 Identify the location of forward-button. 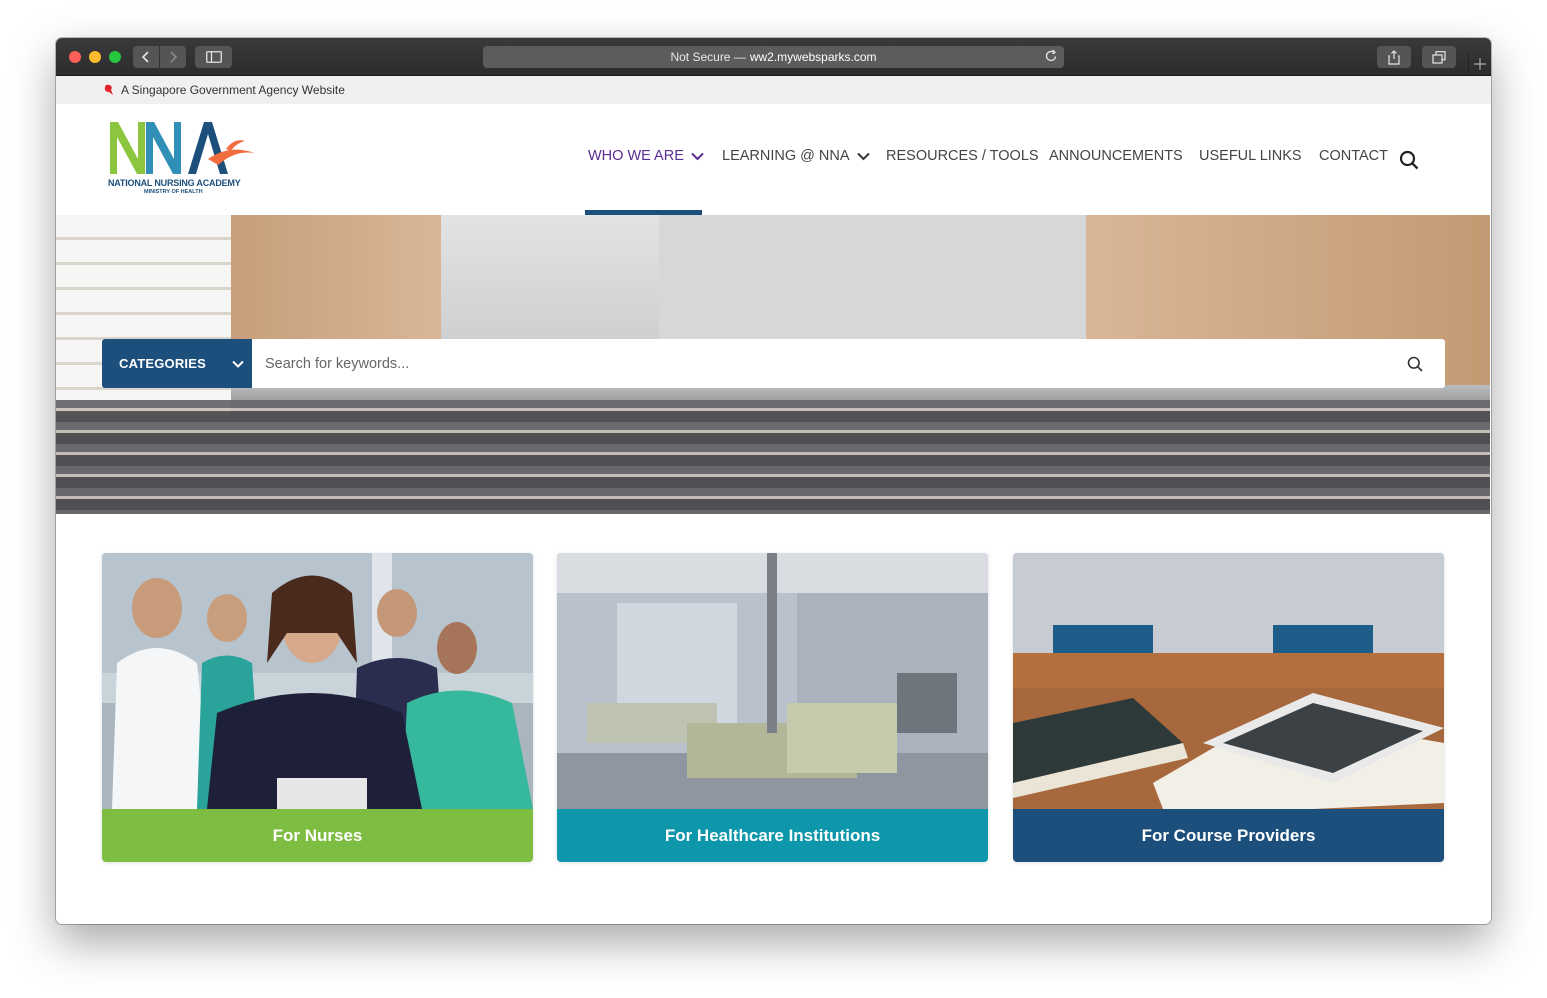
(173, 57).